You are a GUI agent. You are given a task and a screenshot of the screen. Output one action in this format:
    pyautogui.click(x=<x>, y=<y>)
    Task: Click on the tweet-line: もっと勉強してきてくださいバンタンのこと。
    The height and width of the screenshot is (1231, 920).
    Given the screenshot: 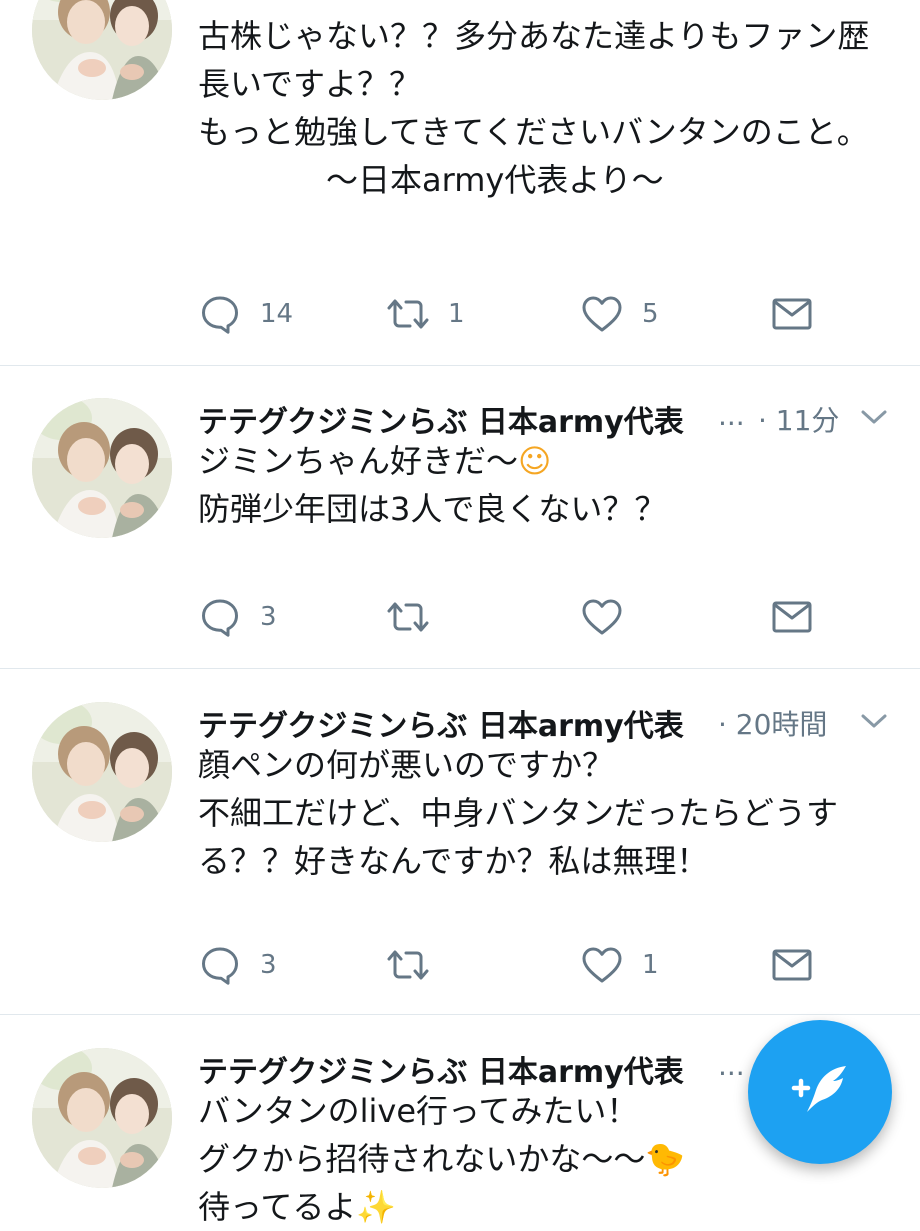 What is the action you would take?
    pyautogui.click(x=533, y=132)
    